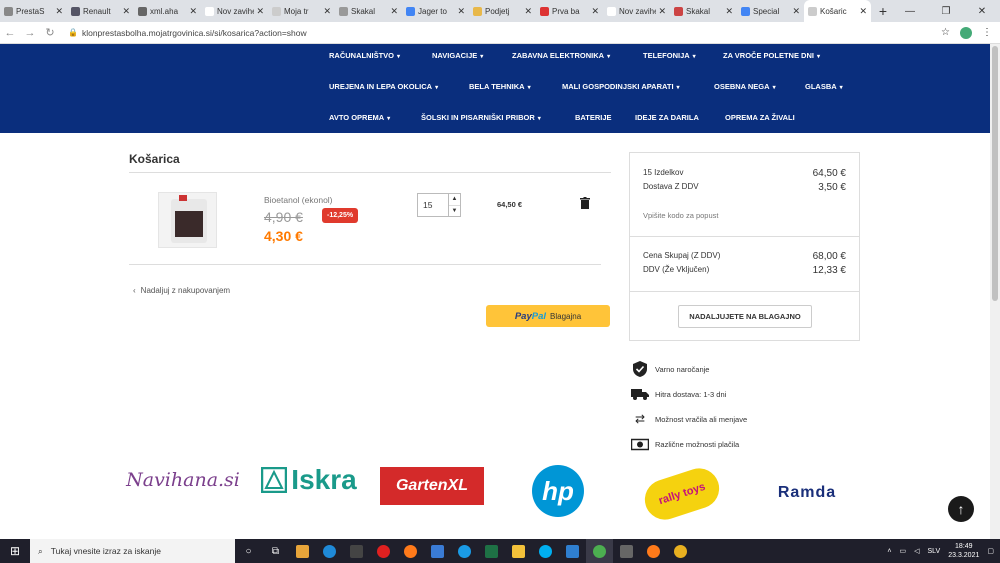 This screenshot has height=563, width=1000. Describe the element at coordinates (301, 11) in the screenshot. I see `browser-tab: Moja tr ✕` at that location.